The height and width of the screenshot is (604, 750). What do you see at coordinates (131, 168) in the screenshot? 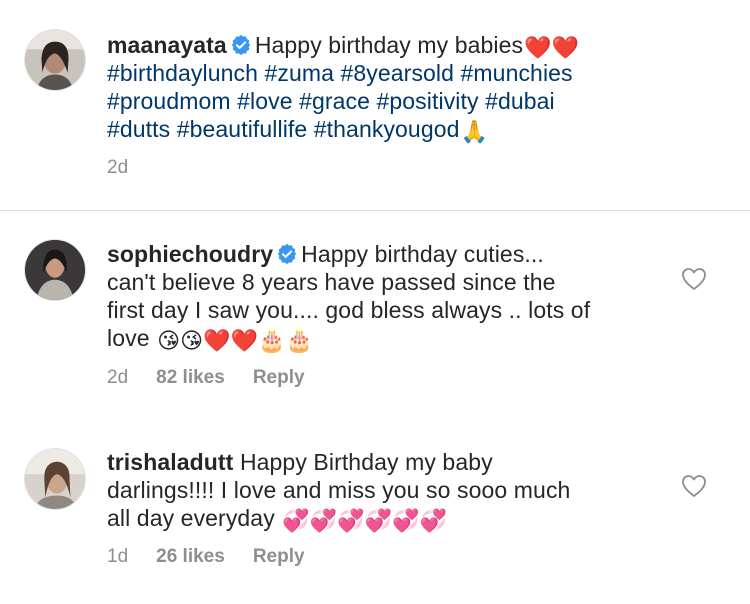
I see `caption-meta: 2d` at bounding box center [131, 168].